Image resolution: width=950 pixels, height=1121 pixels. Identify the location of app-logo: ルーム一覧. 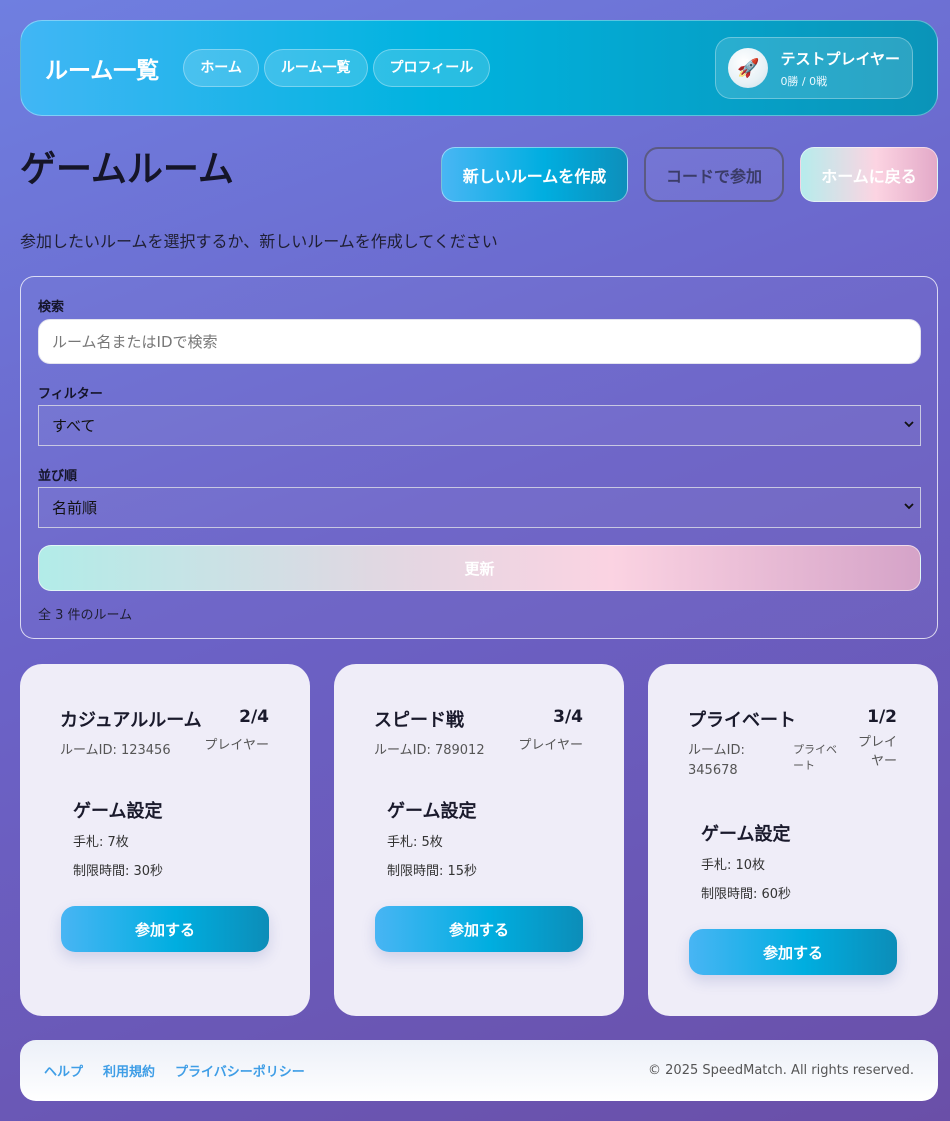
(102, 71).